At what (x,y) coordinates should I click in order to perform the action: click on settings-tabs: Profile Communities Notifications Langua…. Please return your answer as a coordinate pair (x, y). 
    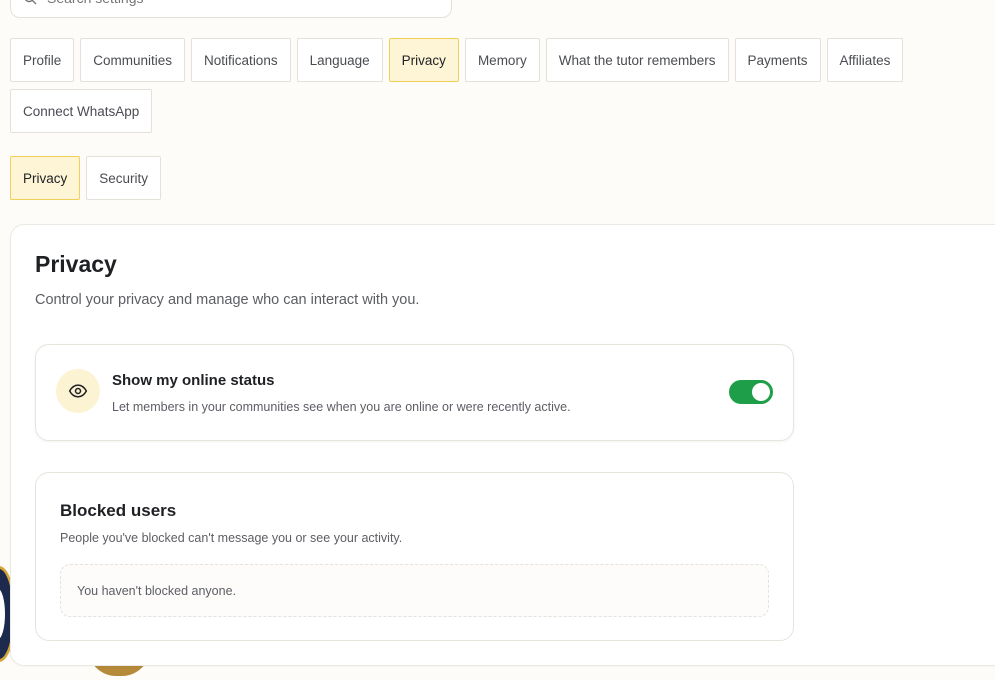
    Looking at the image, I should click on (457, 60).